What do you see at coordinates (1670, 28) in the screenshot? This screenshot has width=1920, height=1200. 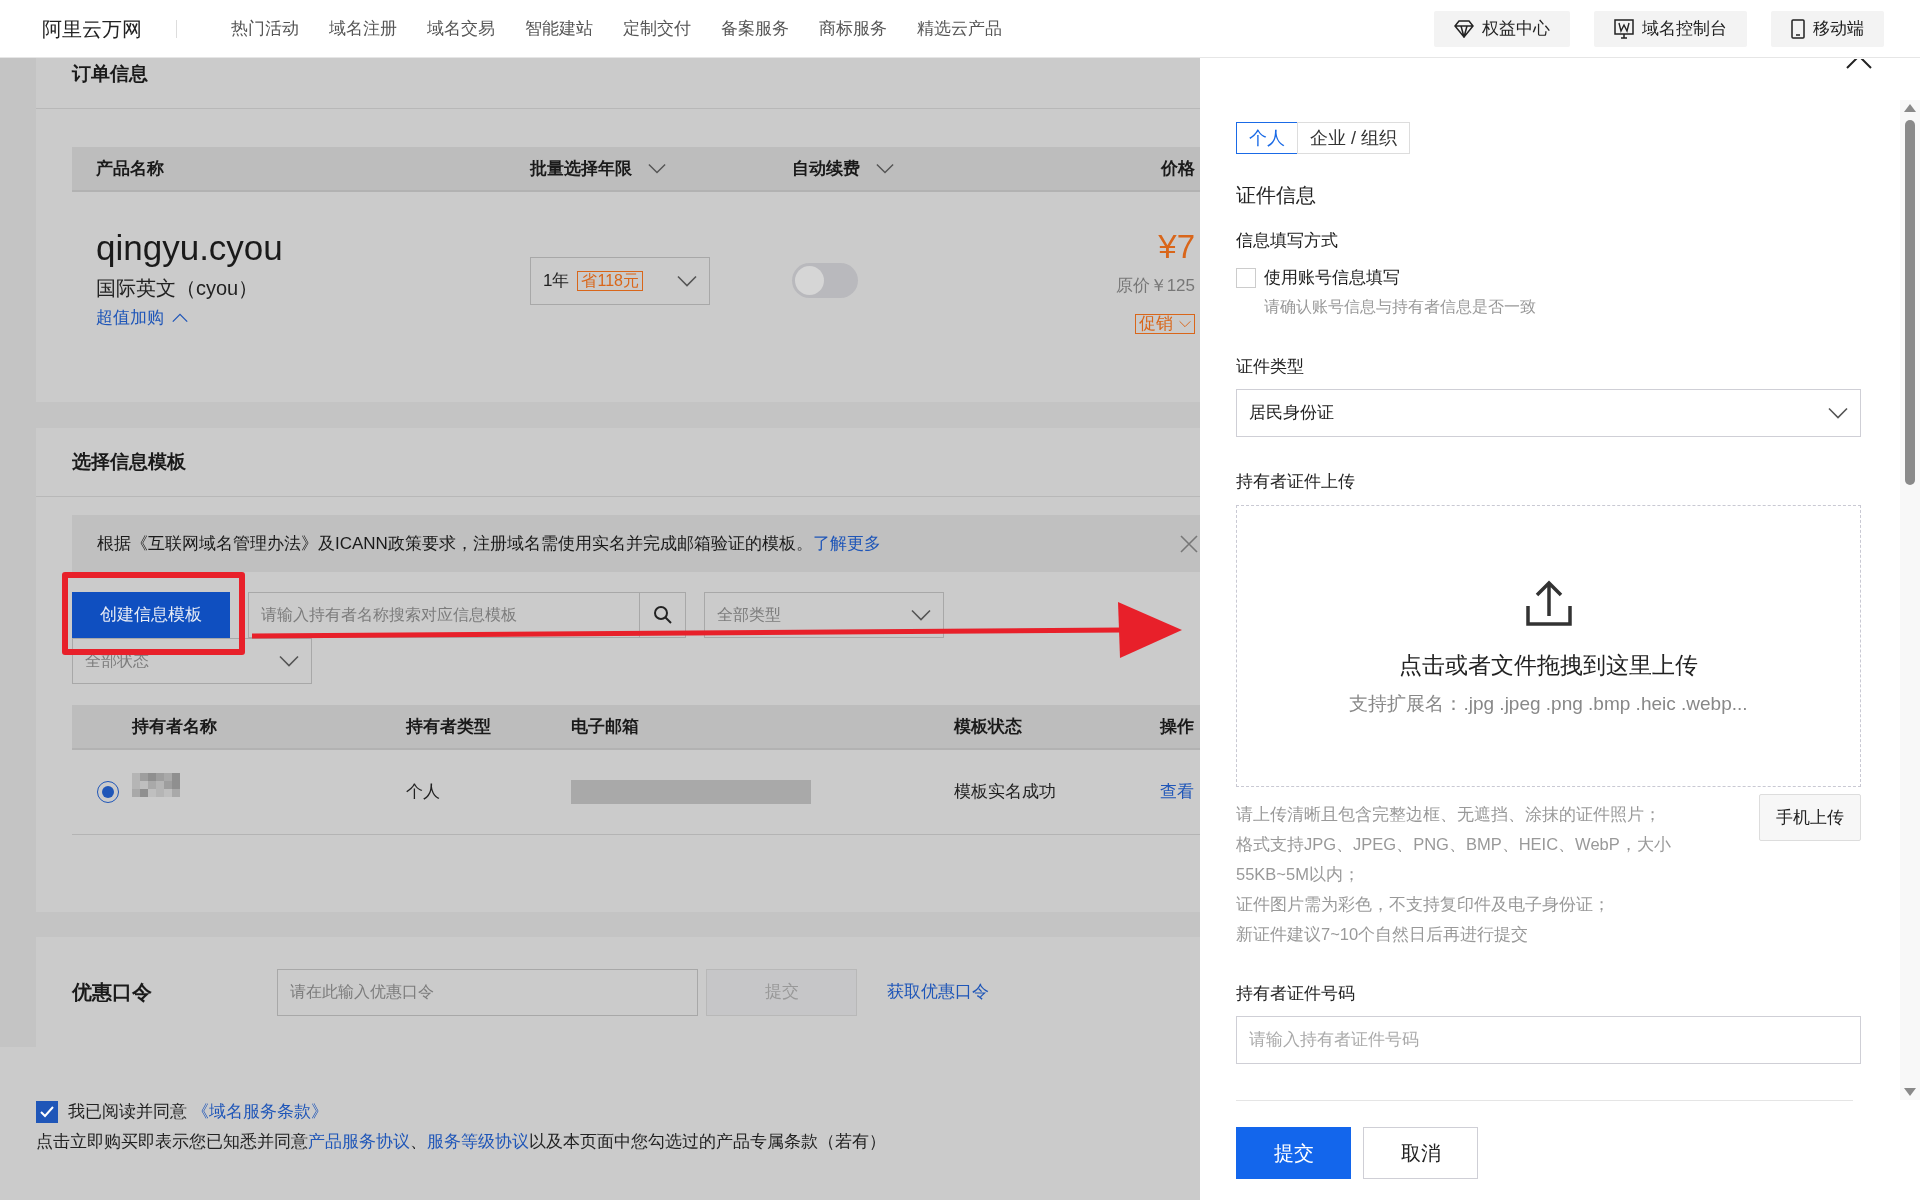 I see `header-button: 域名控制台` at bounding box center [1670, 28].